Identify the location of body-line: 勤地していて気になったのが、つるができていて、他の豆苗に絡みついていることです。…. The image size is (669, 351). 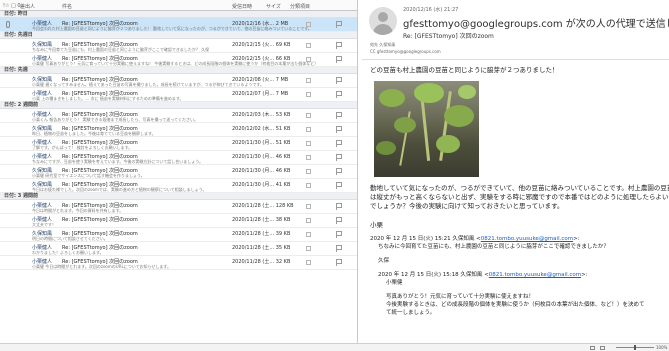
(519, 188).